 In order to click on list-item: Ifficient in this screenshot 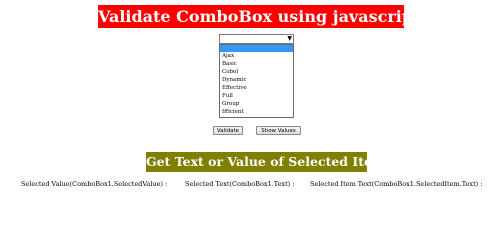, I will do `click(256, 112)`.